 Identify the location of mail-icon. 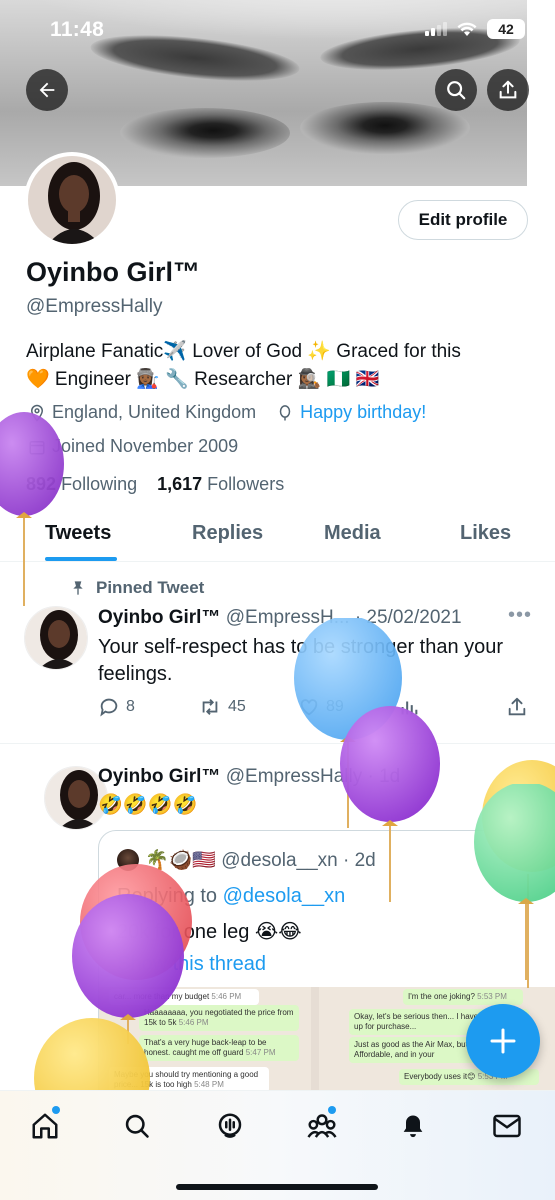
(507, 1126).